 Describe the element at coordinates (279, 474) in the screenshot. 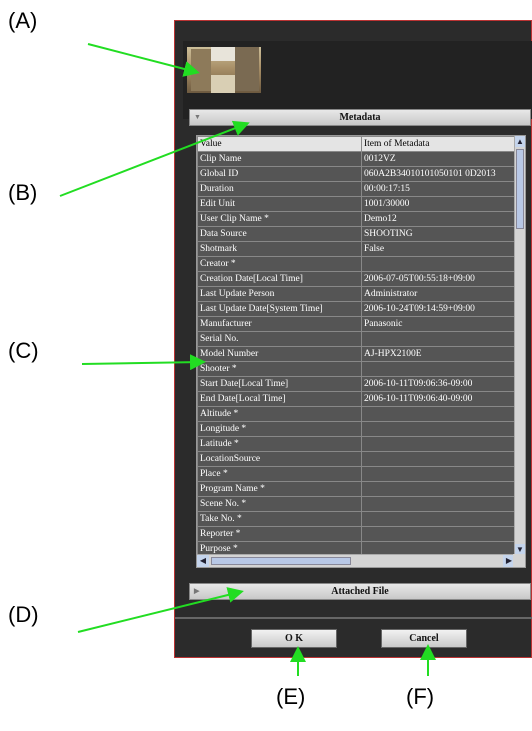

I see `metadata-item-name: Place *` at that location.